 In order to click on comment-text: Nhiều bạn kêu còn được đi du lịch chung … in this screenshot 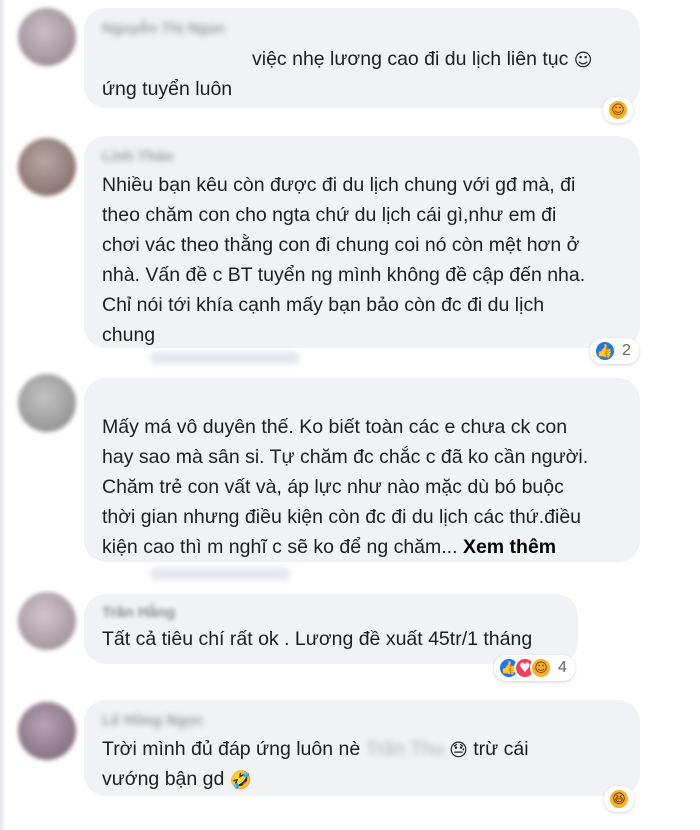, I will do `click(344, 260)`.